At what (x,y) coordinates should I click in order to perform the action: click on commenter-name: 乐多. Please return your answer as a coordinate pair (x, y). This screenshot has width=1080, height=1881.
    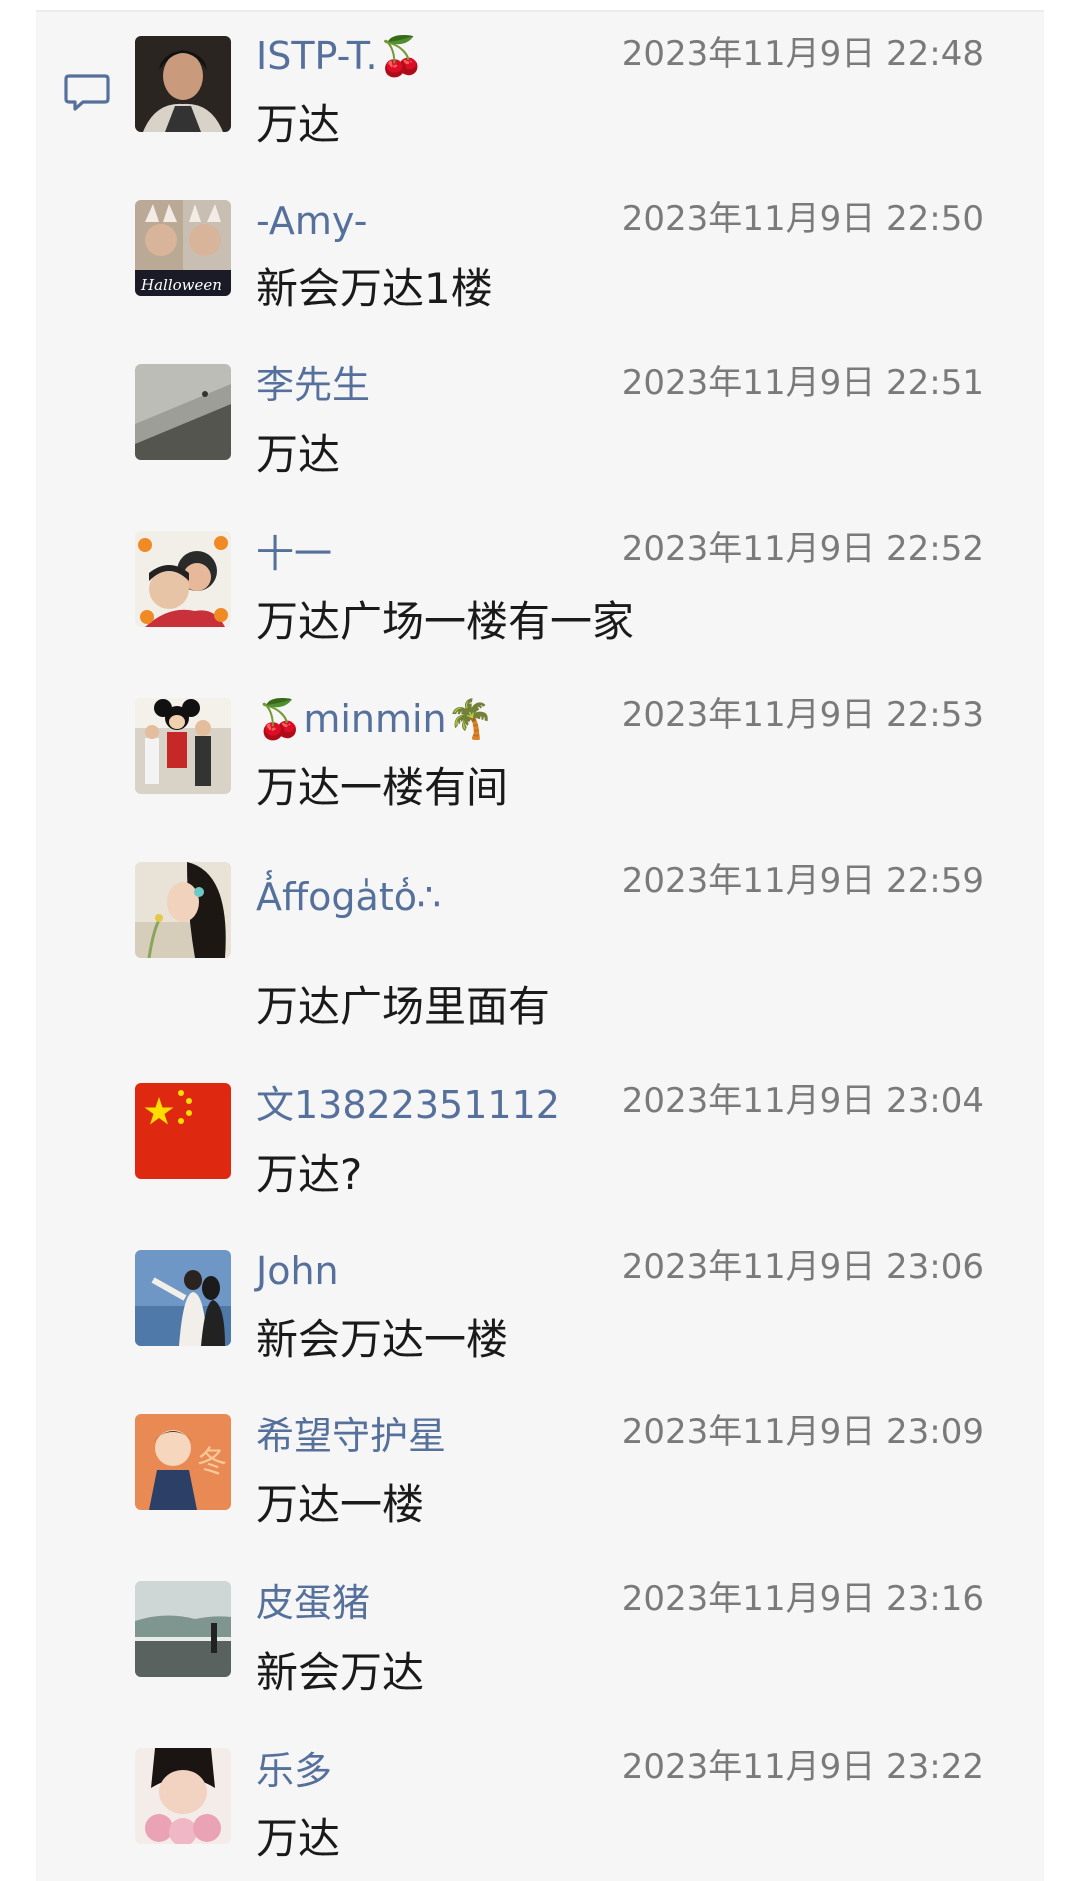
    Looking at the image, I should click on (294, 1771).